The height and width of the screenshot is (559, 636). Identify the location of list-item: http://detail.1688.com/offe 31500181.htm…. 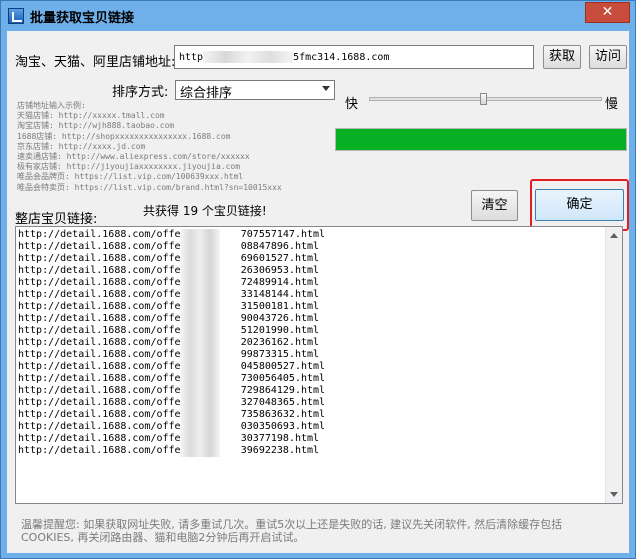
(171, 307).